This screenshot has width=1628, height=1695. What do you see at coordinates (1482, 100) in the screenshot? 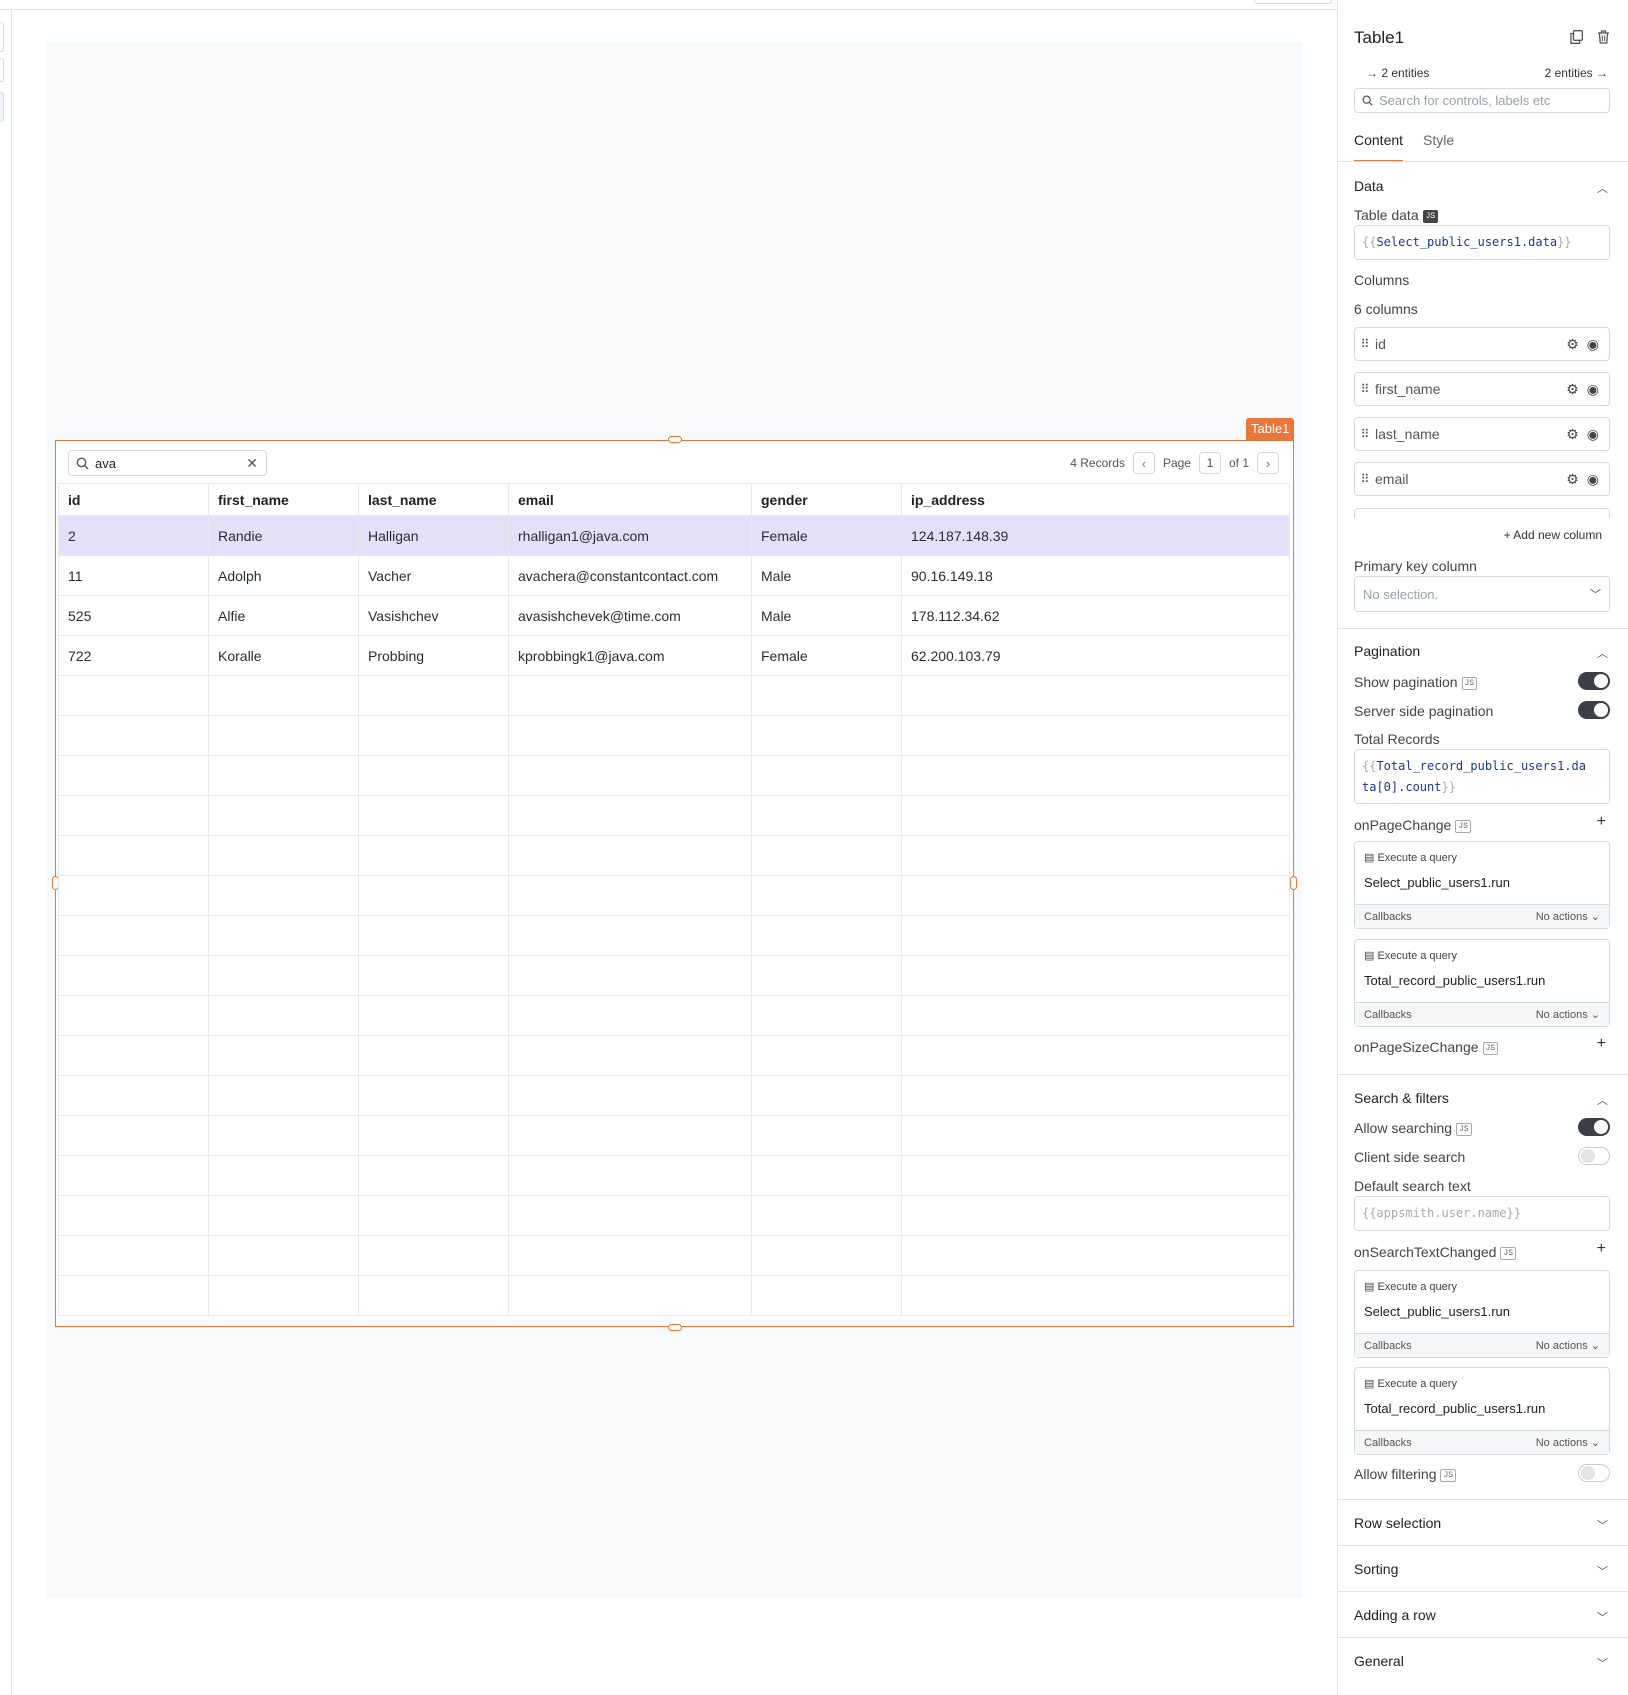
I see `property-search: Search for controls, labels etc` at bounding box center [1482, 100].